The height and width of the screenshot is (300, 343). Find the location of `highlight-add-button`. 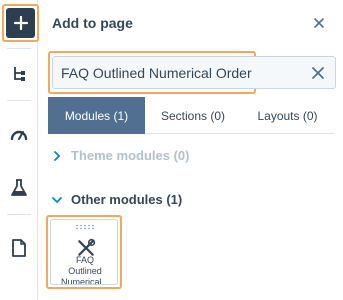

highlight-add-button is located at coordinates (20, 23).